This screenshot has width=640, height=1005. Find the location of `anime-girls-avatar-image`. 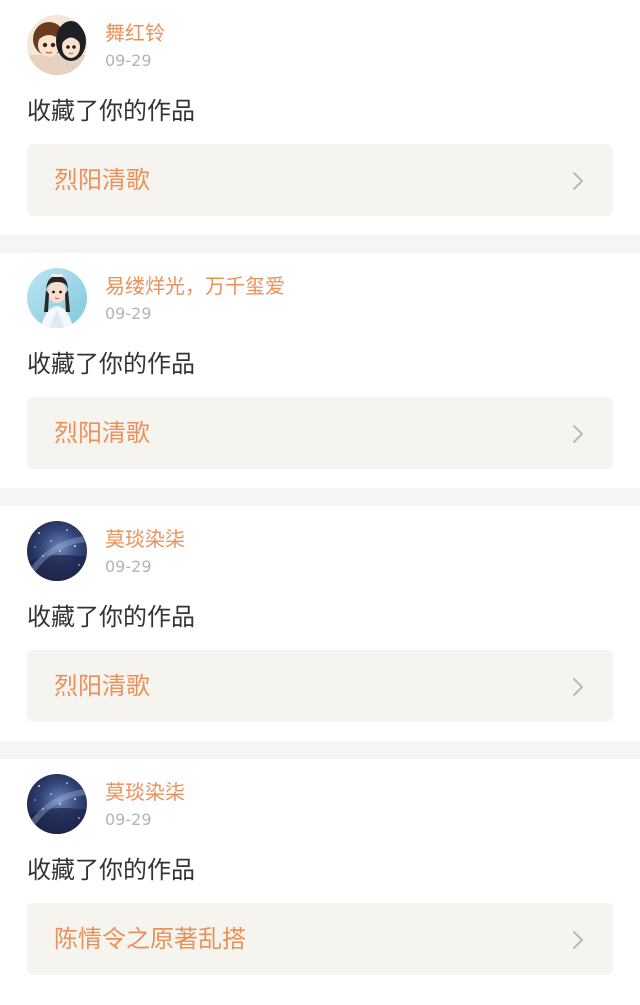

anime-girls-avatar-image is located at coordinates (57, 45).